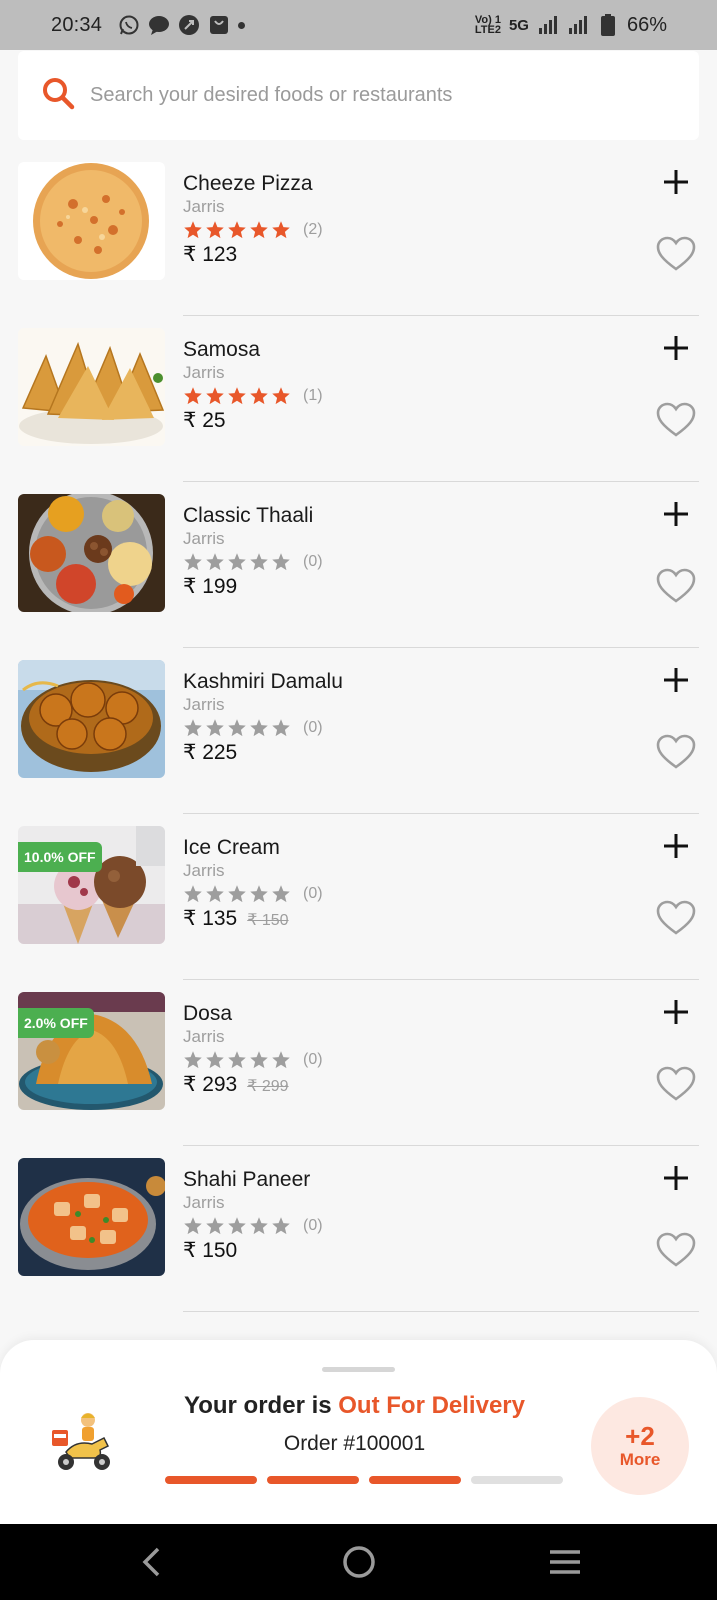  I want to click on home-icon, so click(359, 1562).